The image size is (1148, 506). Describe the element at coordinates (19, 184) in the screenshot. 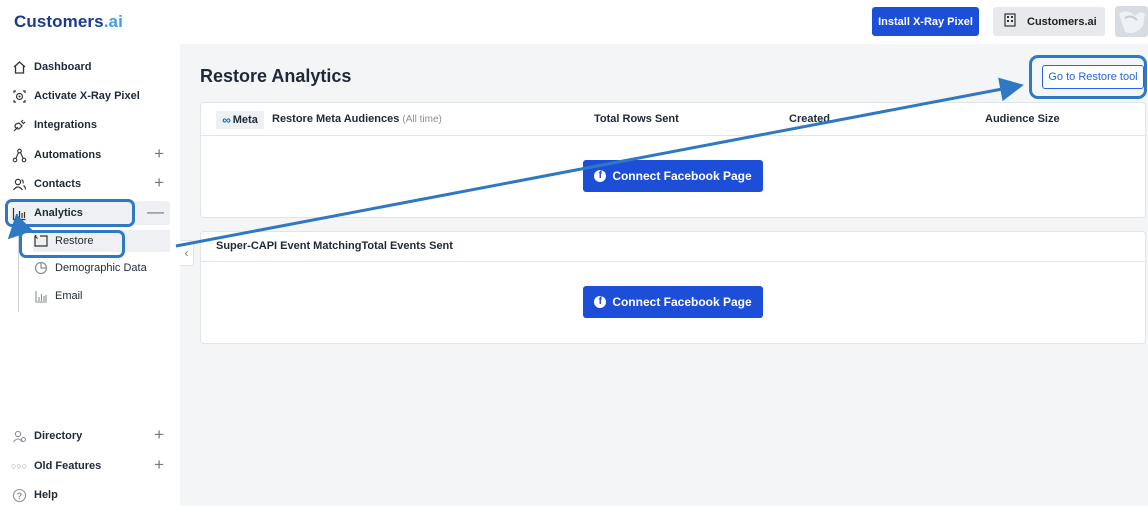

I see `users-icon` at that location.